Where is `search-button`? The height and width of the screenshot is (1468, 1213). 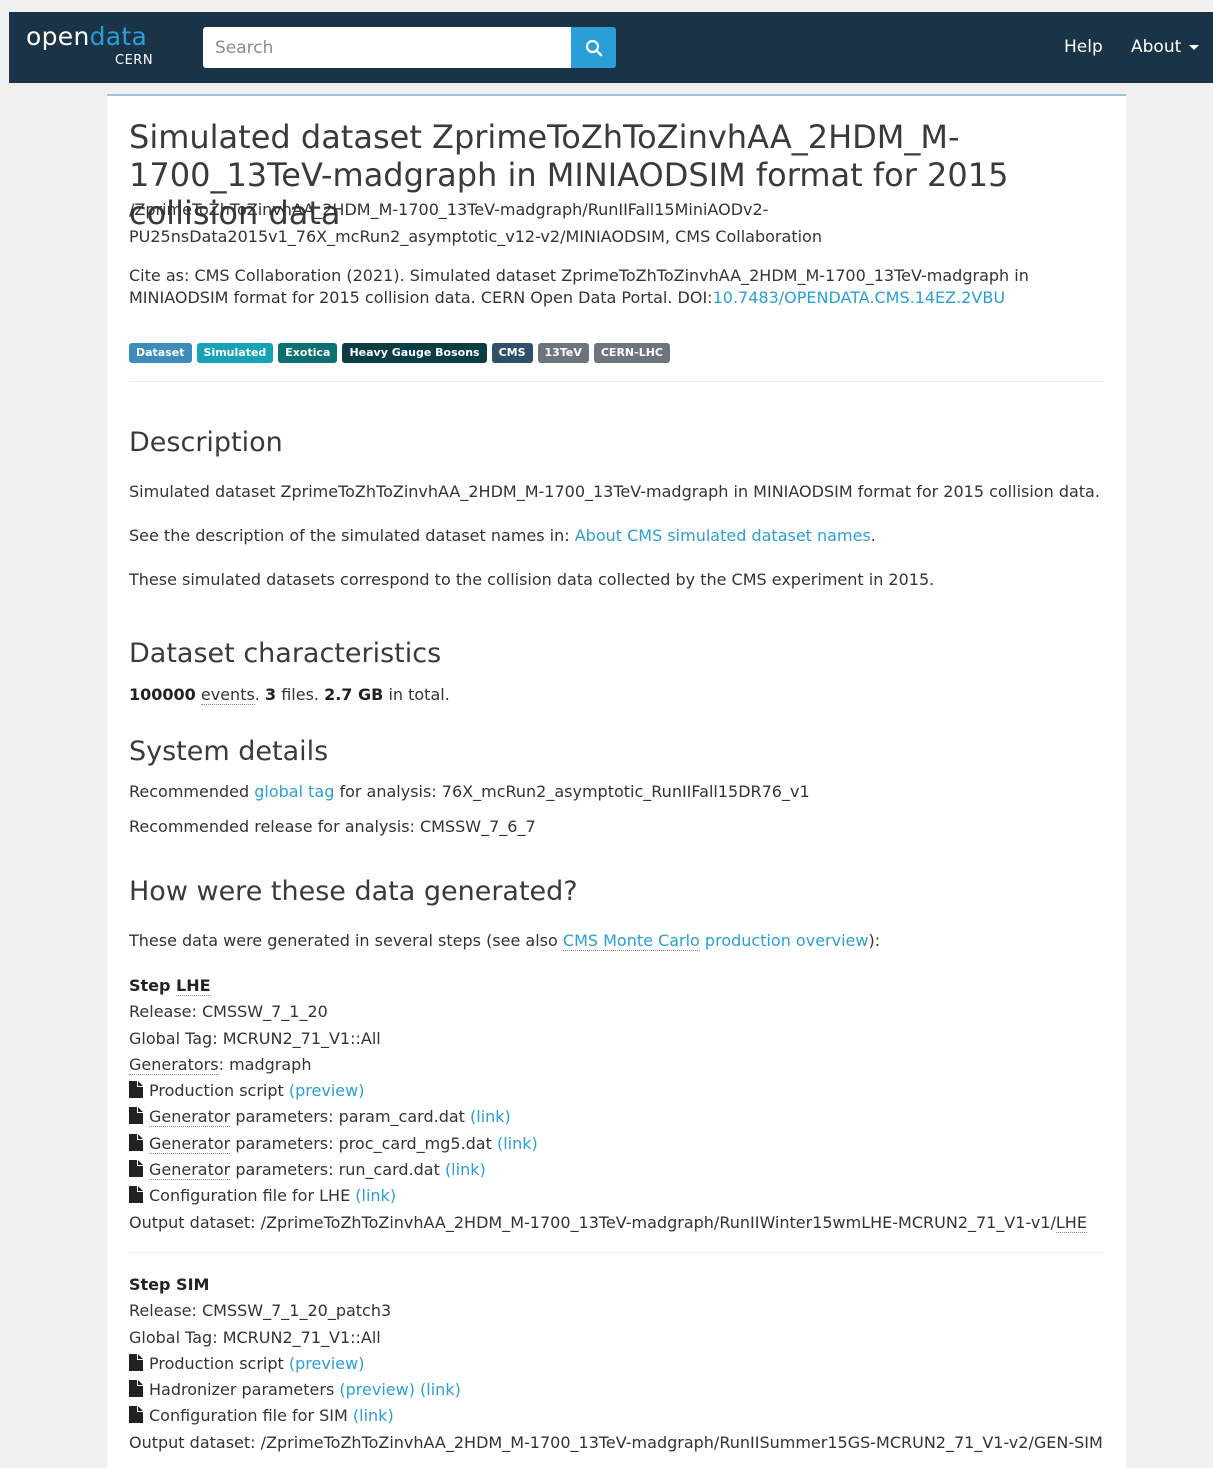 search-button is located at coordinates (593, 47).